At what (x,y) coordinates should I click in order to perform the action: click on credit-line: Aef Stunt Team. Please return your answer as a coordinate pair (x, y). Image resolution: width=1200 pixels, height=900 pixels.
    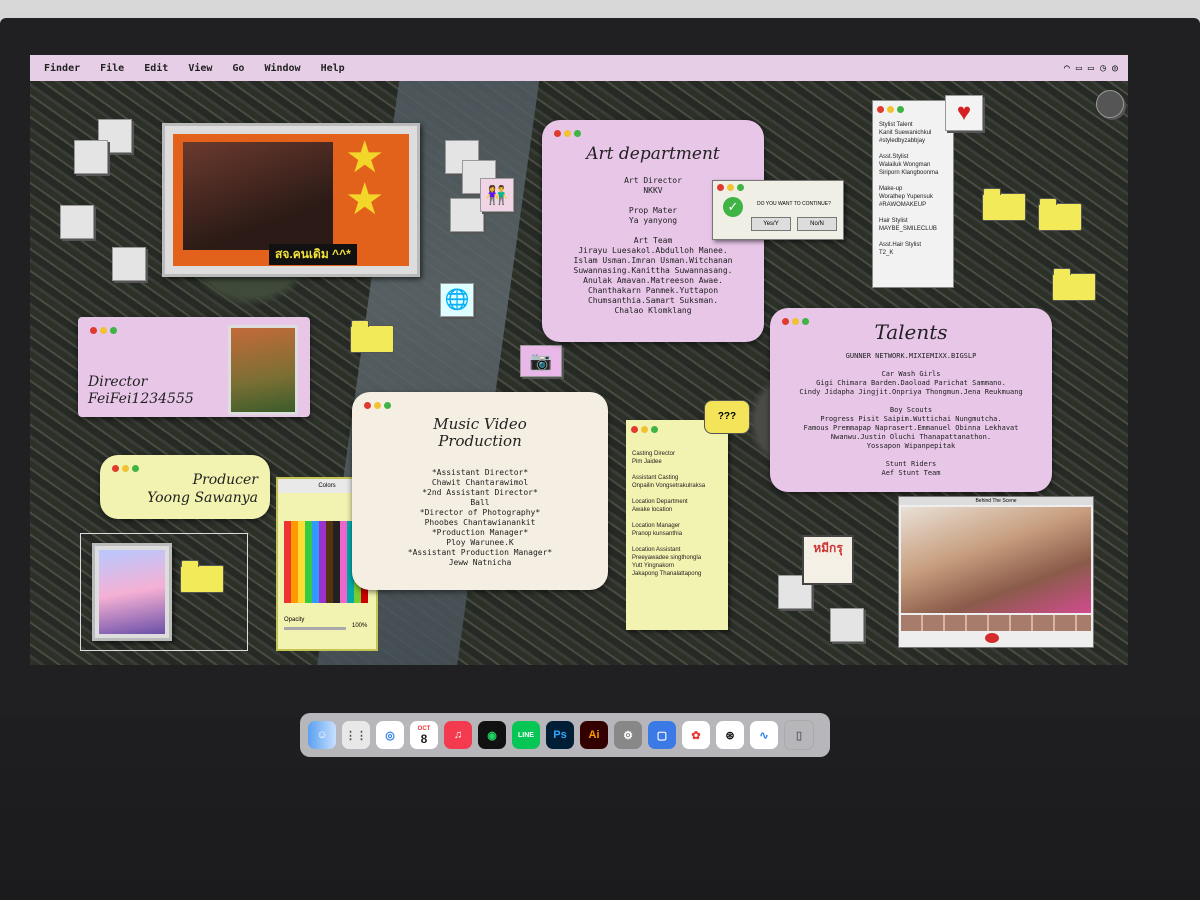
    Looking at the image, I should click on (911, 473).